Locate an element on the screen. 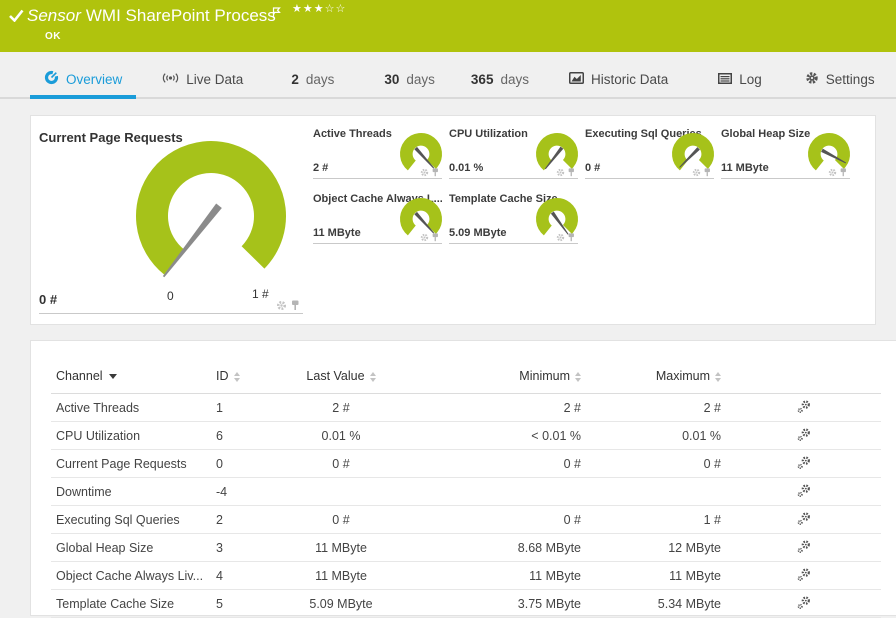  column-label: Channel is located at coordinates (79, 376).